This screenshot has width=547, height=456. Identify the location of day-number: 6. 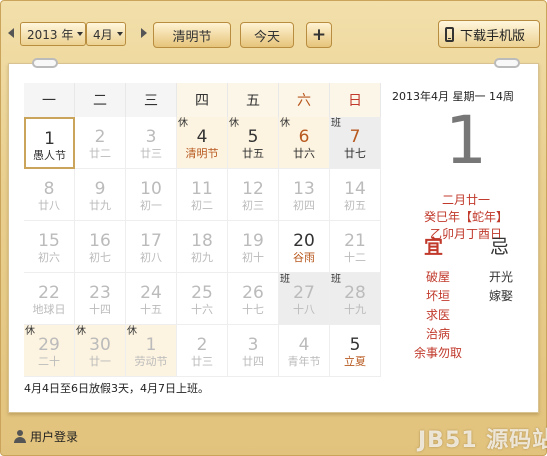
(304, 137).